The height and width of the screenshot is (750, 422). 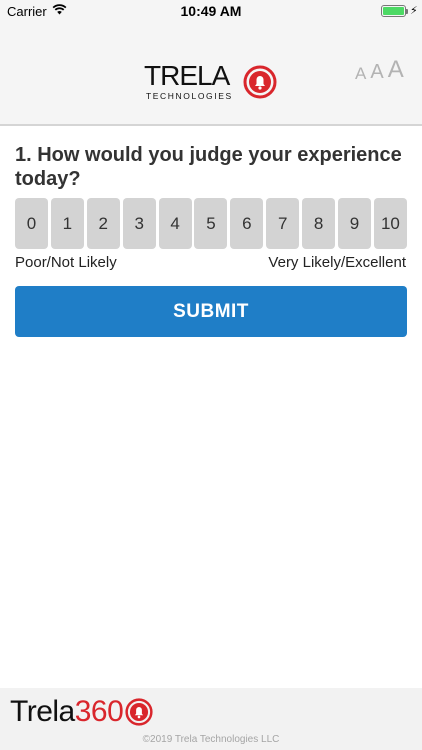 I want to click on rating-option-5: 5, so click(x=211, y=223).